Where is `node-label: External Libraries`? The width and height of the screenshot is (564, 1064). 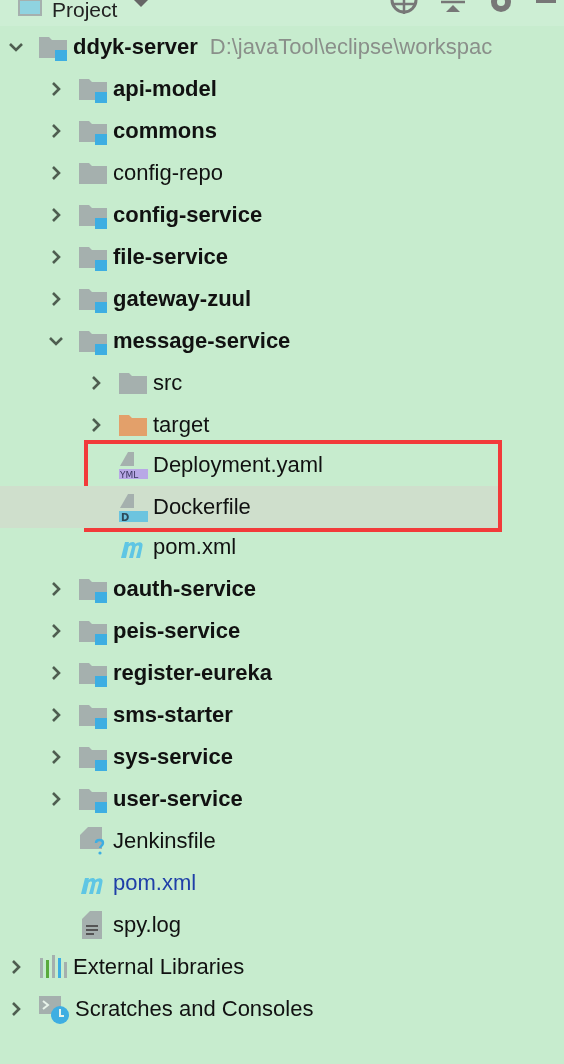 node-label: External Libraries is located at coordinates (159, 967).